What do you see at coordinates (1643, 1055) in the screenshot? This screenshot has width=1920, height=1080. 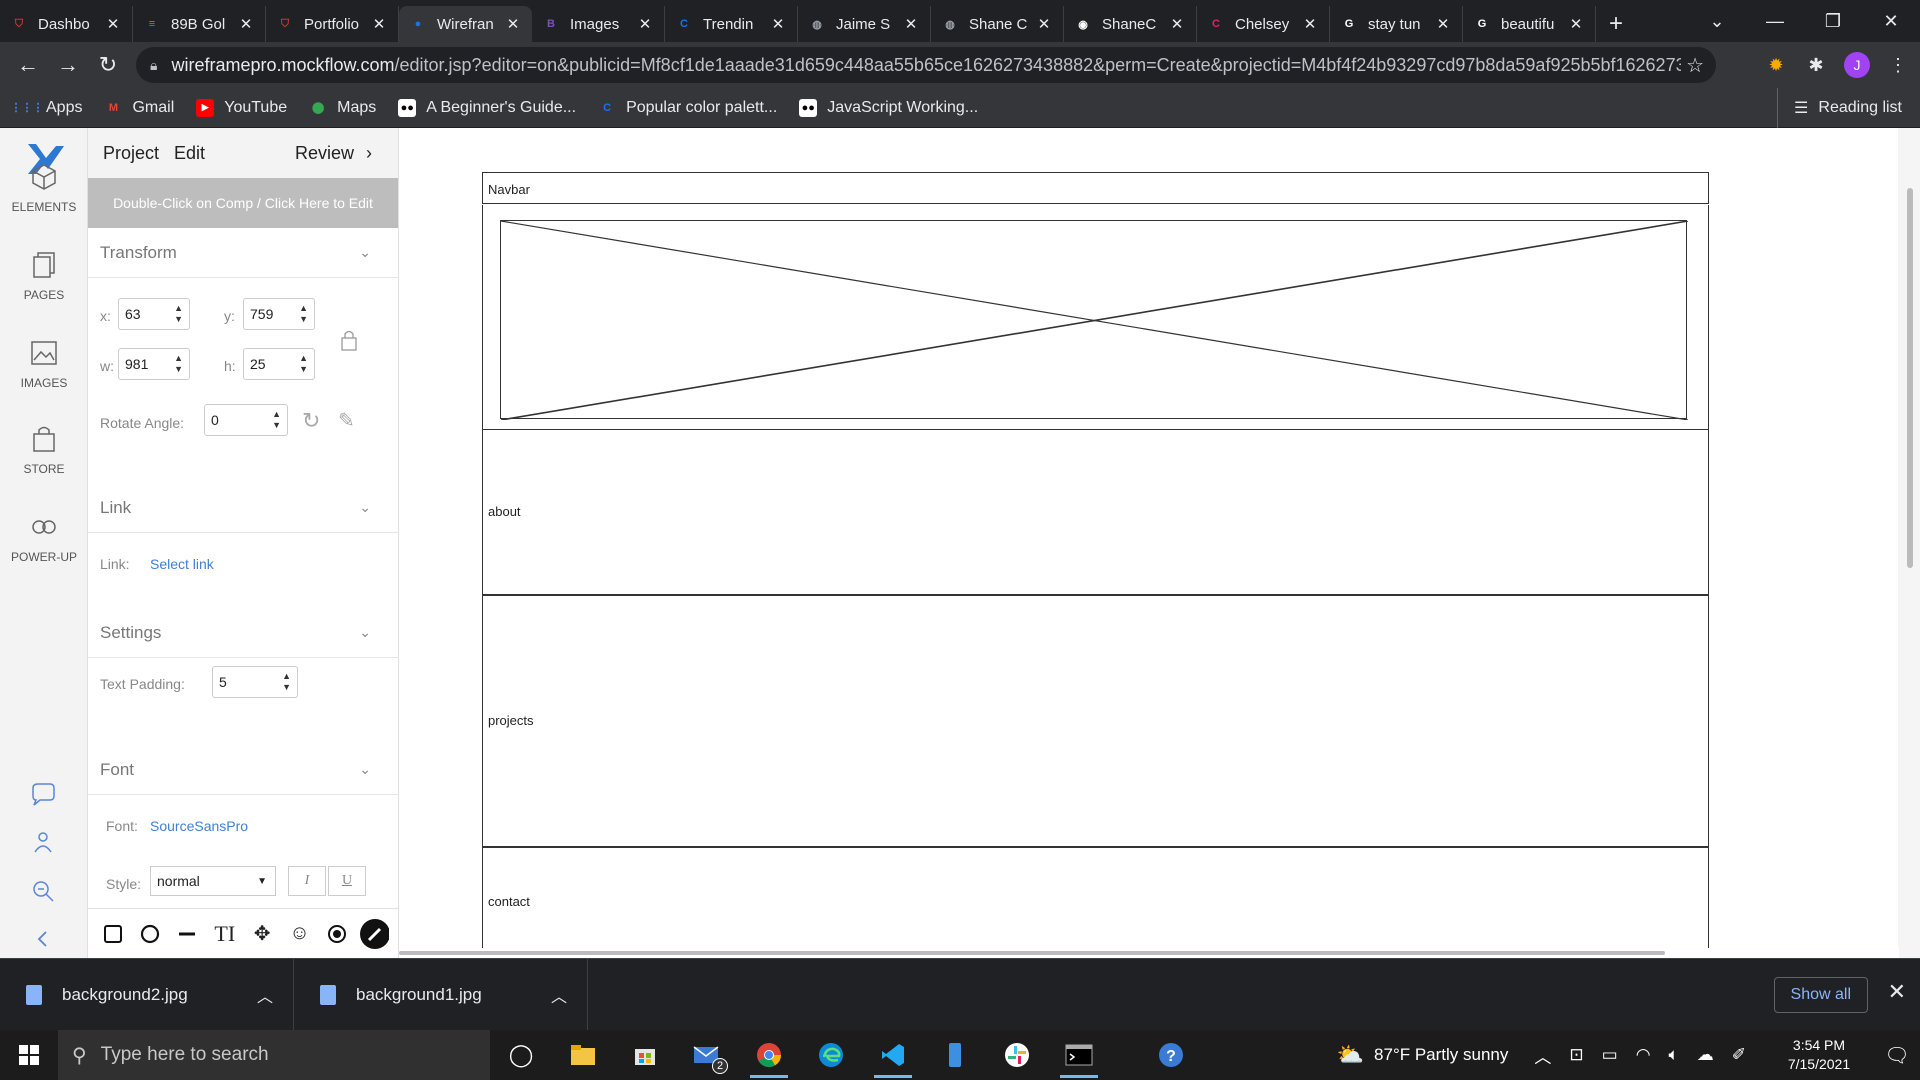 I see `wifi-icon: ◠` at bounding box center [1643, 1055].